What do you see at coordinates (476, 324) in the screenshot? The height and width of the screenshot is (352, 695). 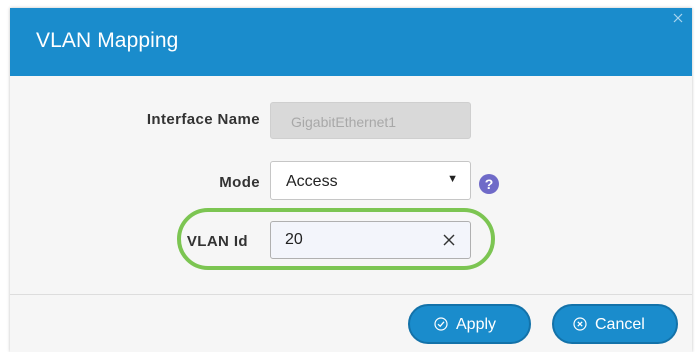 I see `apply-label: Apply` at bounding box center [476, 324].